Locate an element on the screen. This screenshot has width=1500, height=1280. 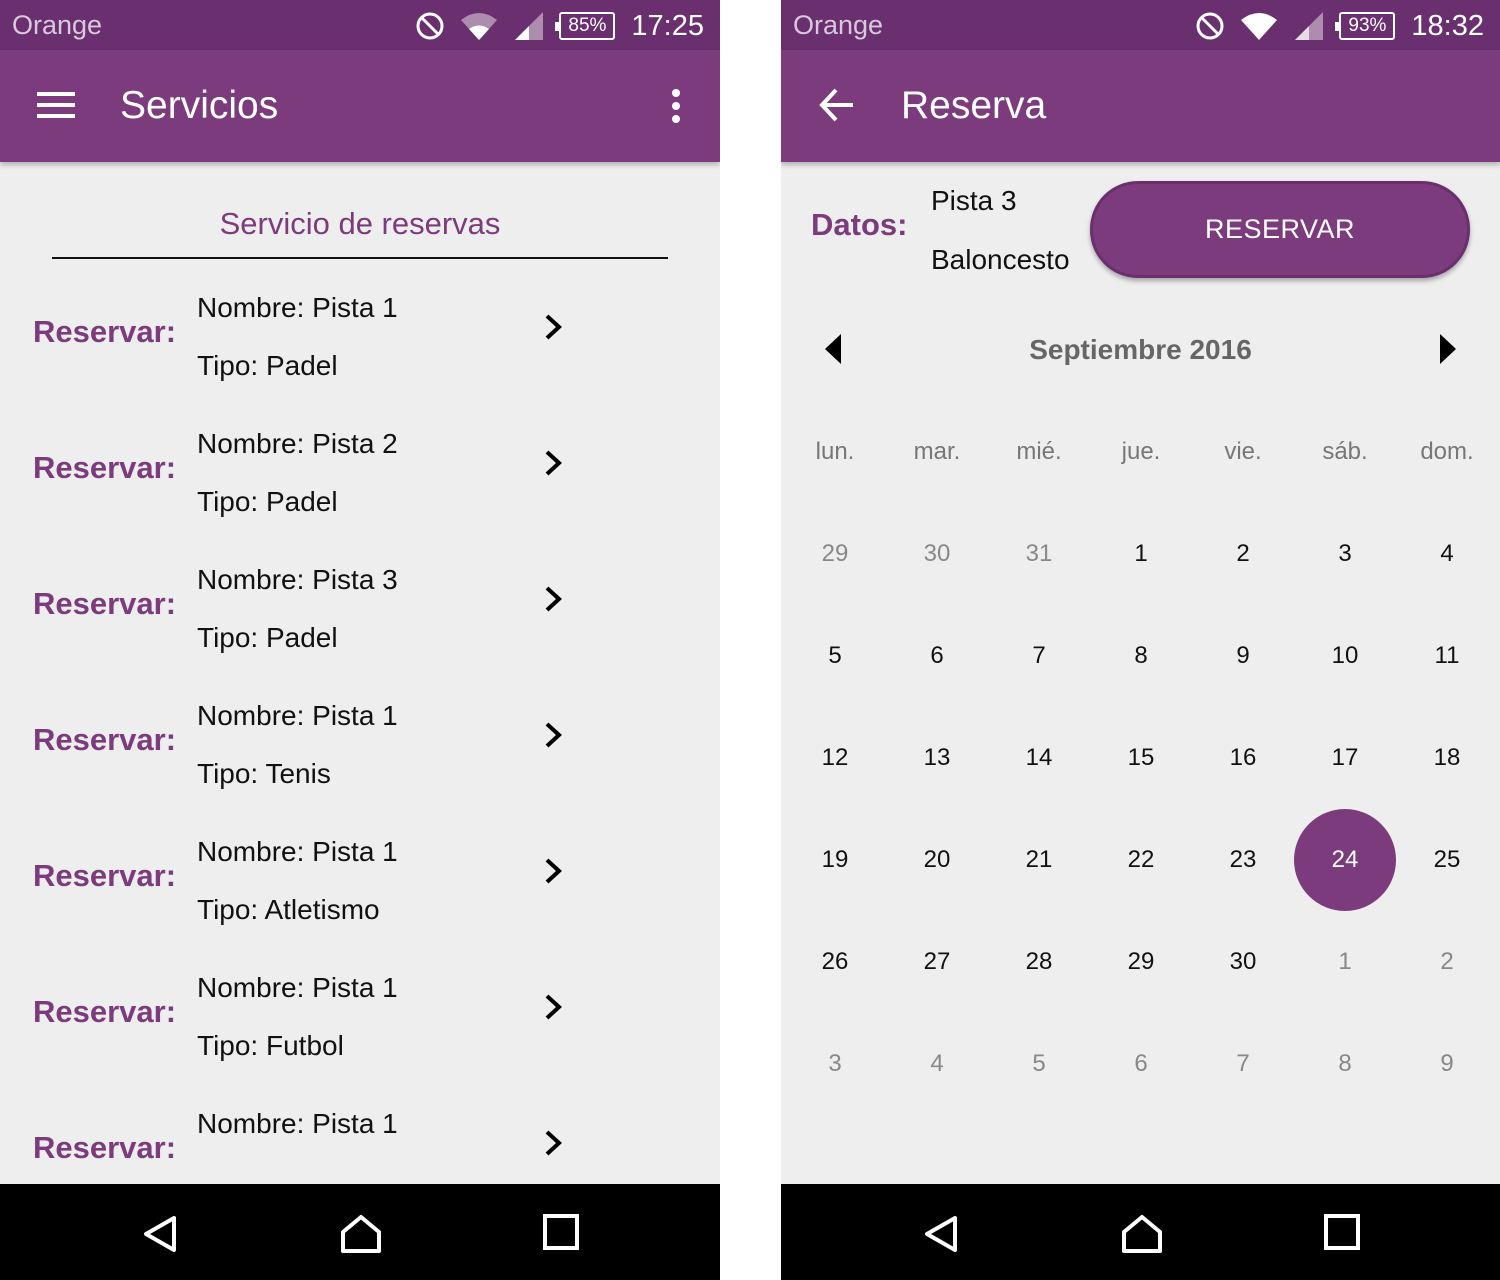
calendar-day: 20 is located at coordinates (937, 860).